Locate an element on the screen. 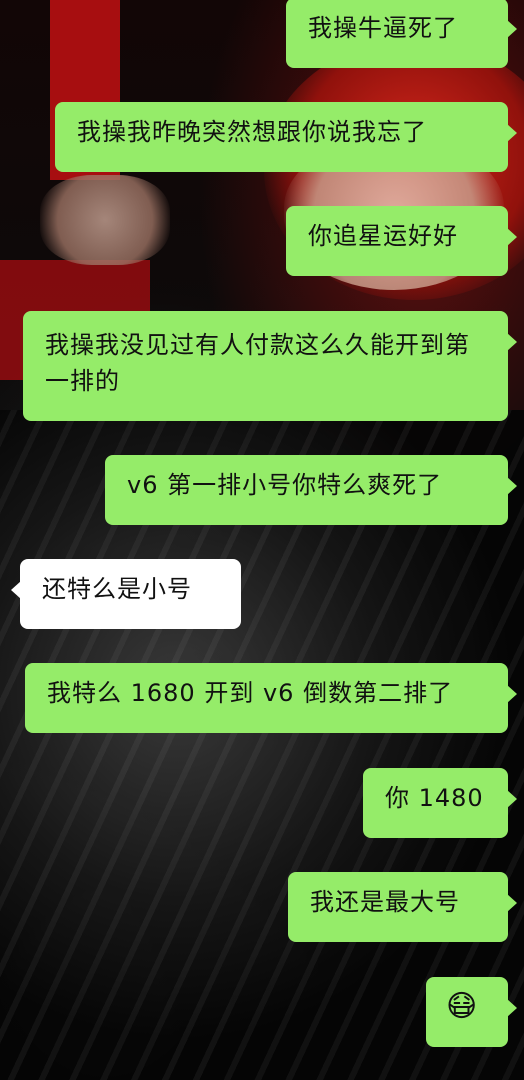 The image size is (524, 1080). message-bubble-outgoing: 😷 is located at coordinates (471, 1012).